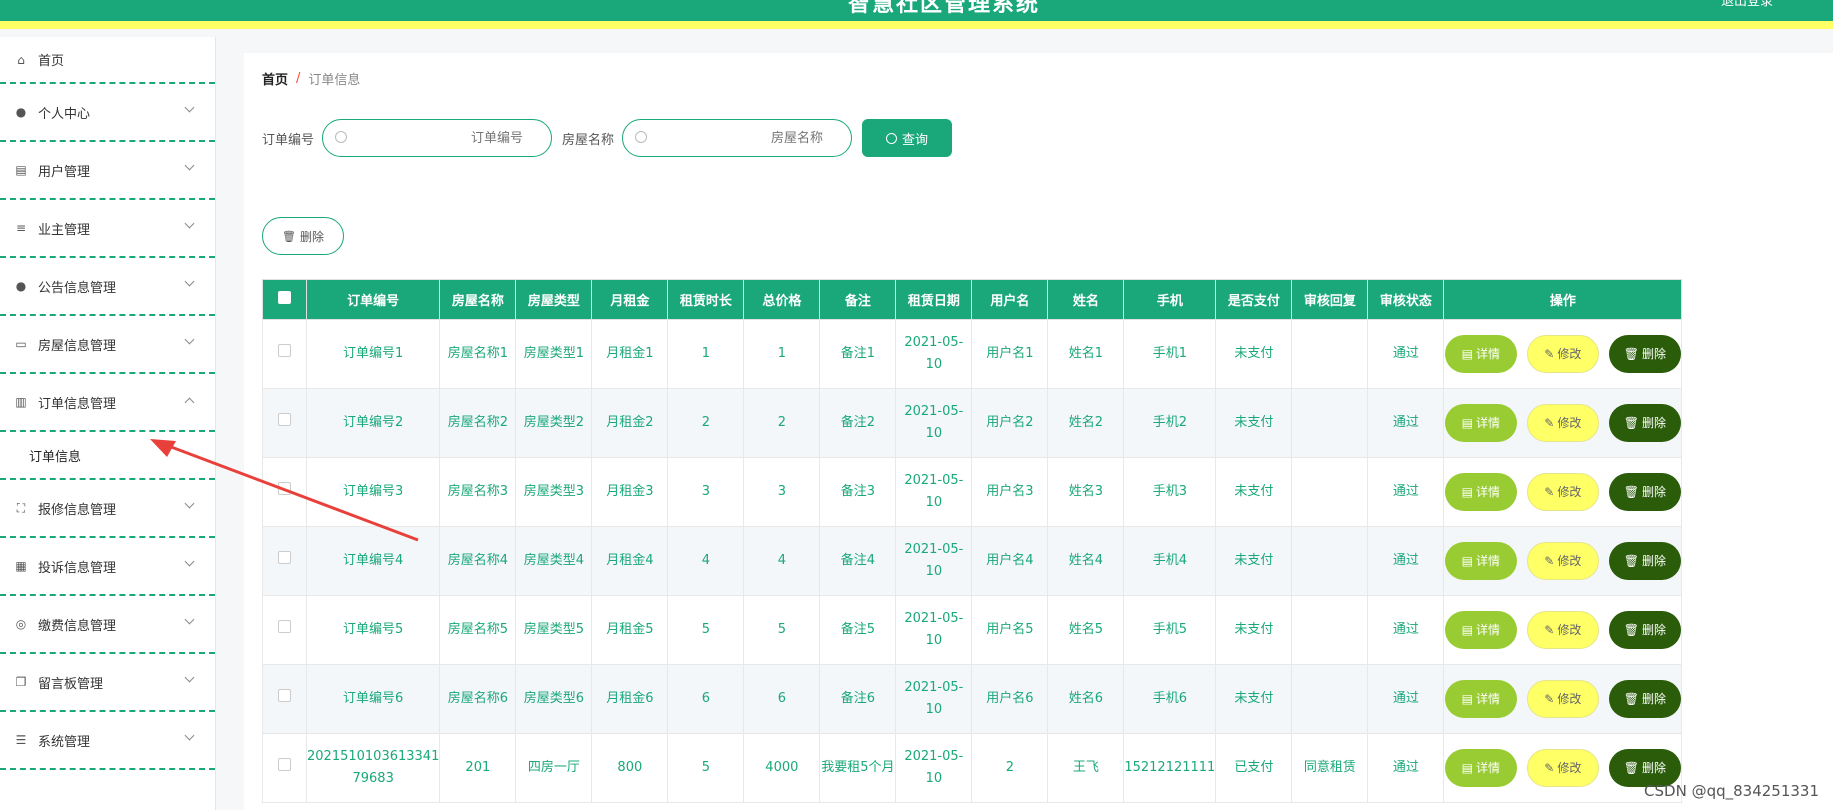 This screenshot has height=810, width=1833. I want to click on query-button-label: 查询, so click(915, 140).